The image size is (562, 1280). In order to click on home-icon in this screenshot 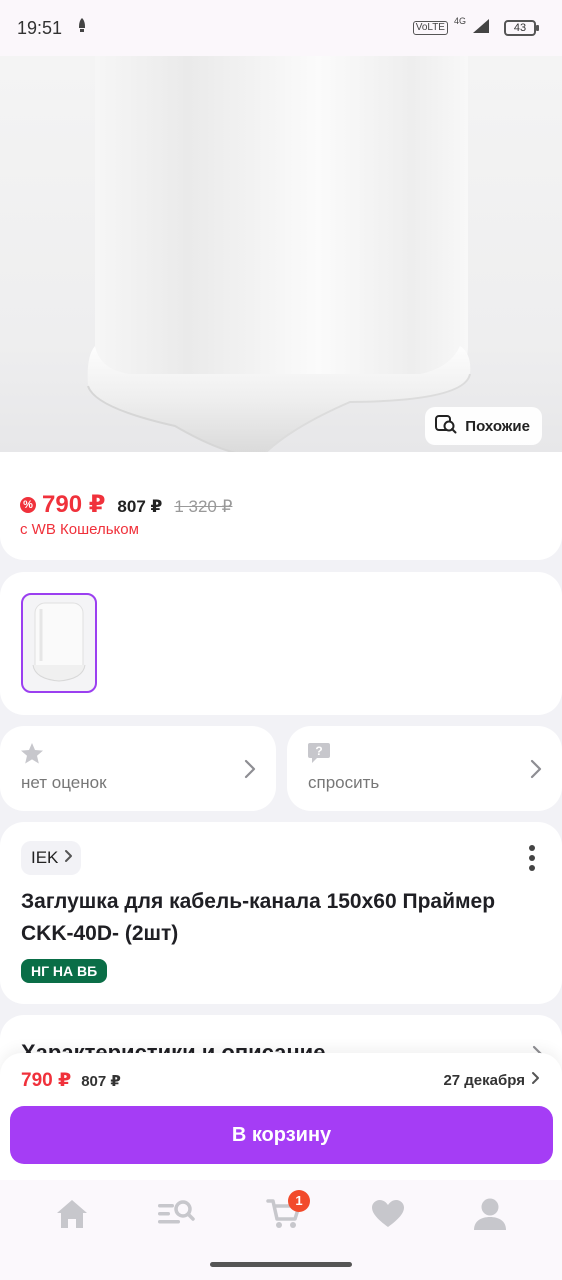, I will do `click(72, 1216)`.